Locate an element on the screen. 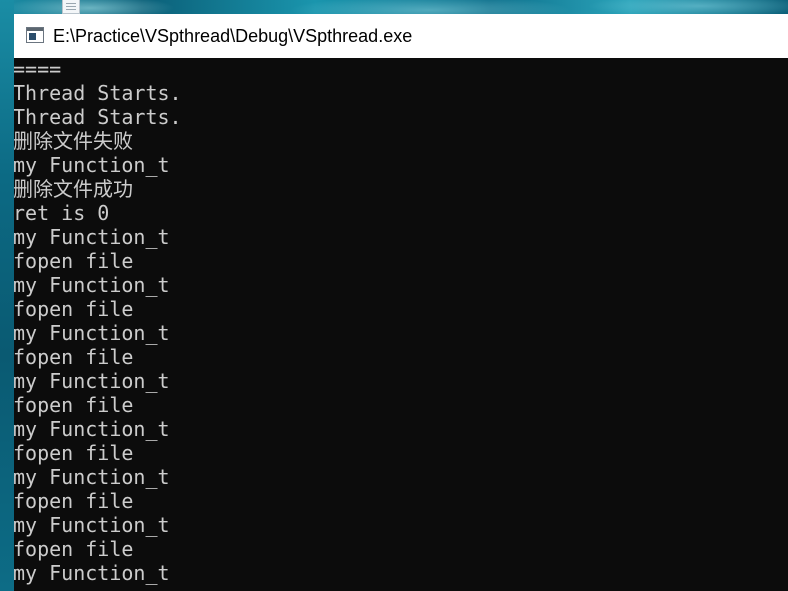 Image resolution: width=788 pixels, height=591 pixels. console-app-icon-screen is located at coordinates (32, 36).